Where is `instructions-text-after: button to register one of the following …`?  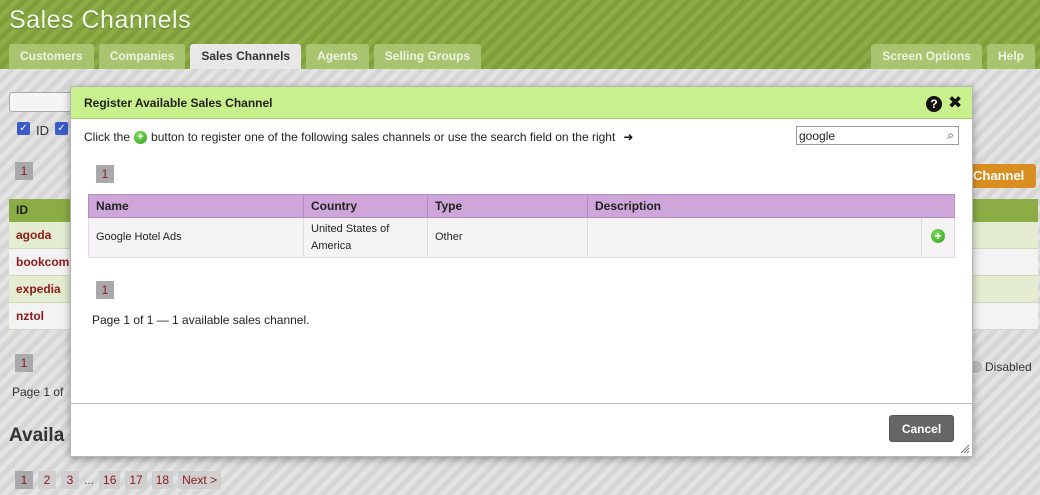 instructions-text-after: button to register one of the following … is located at coordinates (383, 137).